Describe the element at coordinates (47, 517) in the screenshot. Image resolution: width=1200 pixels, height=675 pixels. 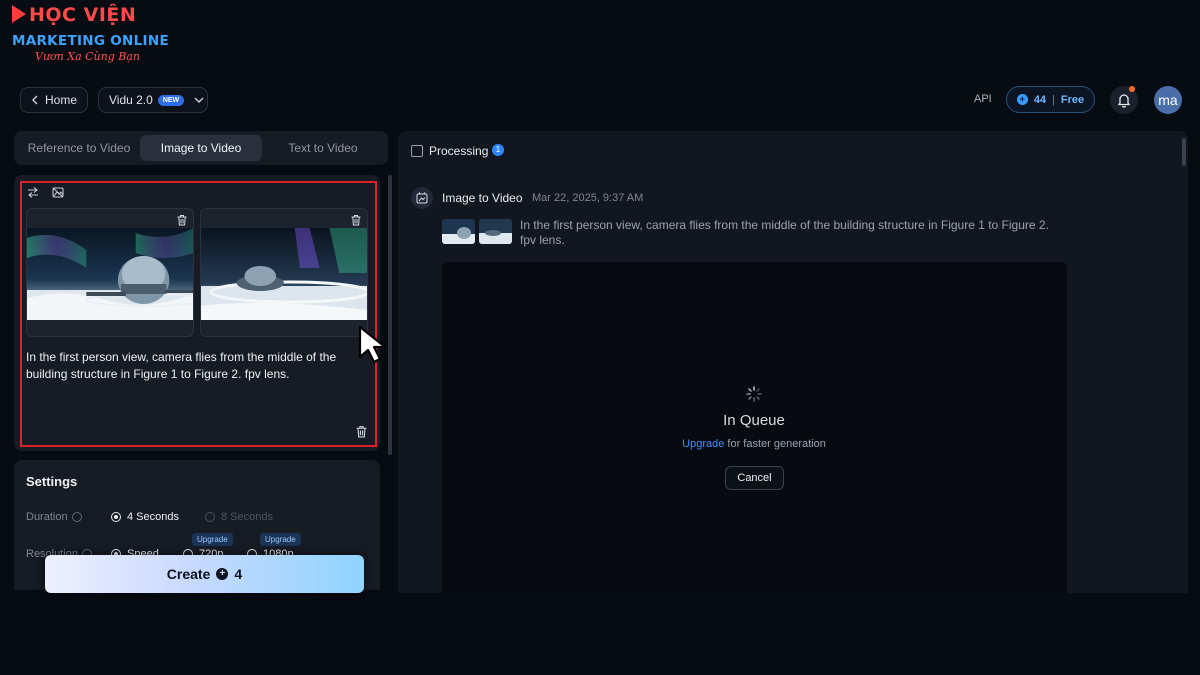
I see `duration-label-text: Duration` at that location.